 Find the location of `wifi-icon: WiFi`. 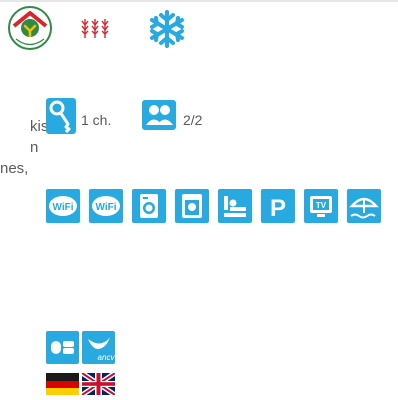

wifi-icon: WiFi is located at coordinates (63, 206).